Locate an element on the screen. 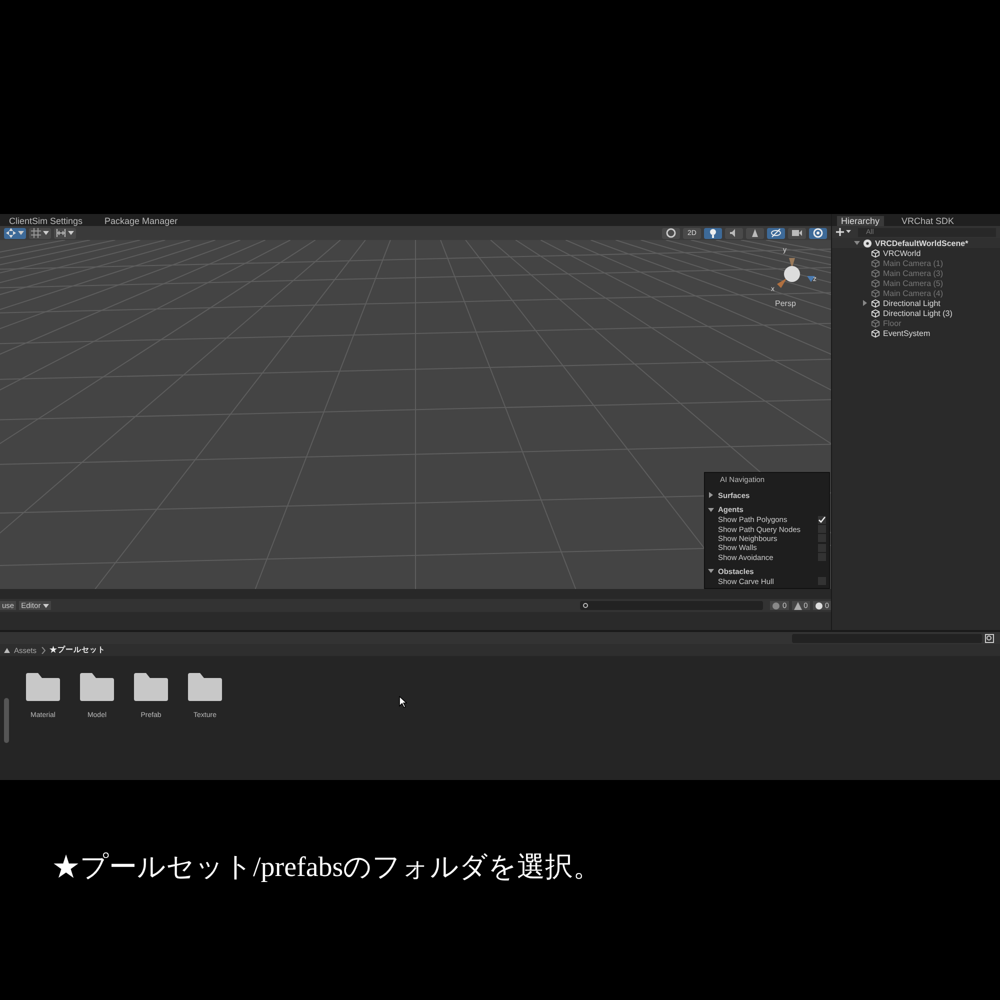  light-bulb-icon is located at coordinates (713, 233).